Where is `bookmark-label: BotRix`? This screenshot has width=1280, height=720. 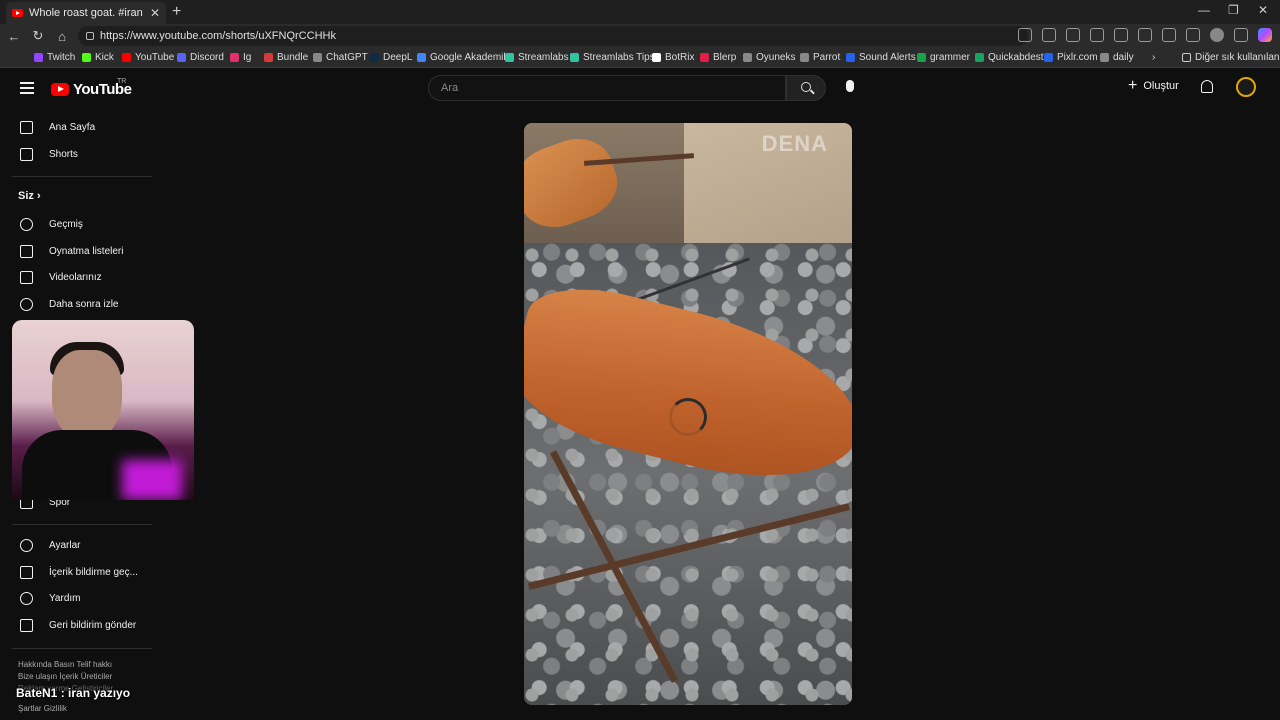
bookmark-label: BotRix is located at coordinates (680, 57).